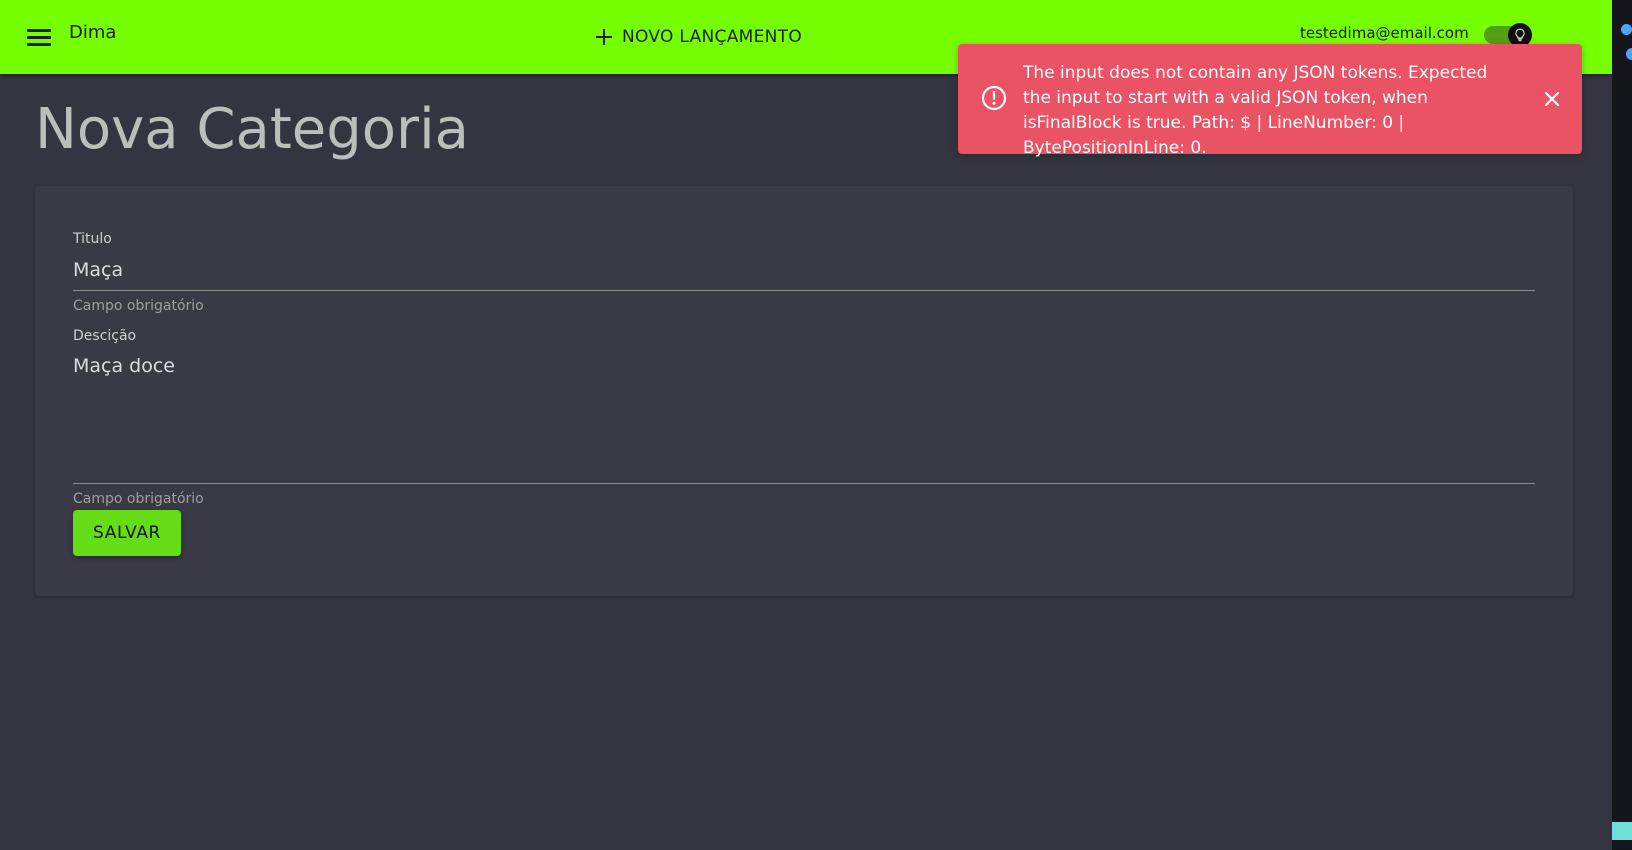 The image size is (1632, 850). I want to click on title-underline, so click(804, 290).